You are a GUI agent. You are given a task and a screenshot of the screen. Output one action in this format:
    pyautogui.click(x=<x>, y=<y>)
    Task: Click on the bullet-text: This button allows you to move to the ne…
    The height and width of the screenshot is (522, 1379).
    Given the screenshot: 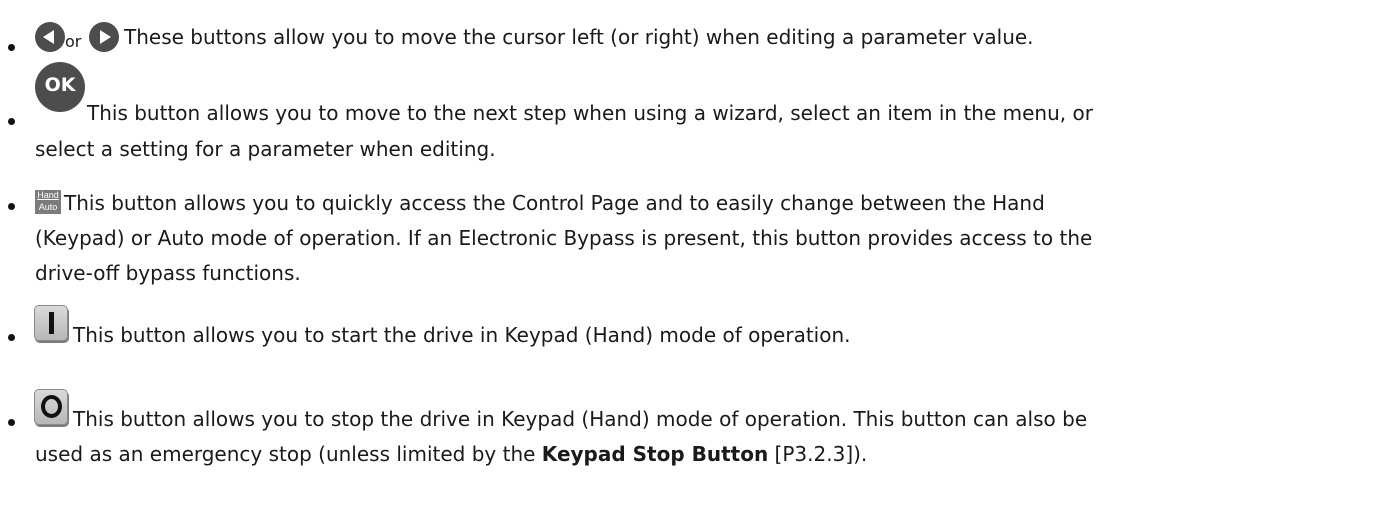 What is the action you would take?
    pyautogui.click(x=590, y=113)
    